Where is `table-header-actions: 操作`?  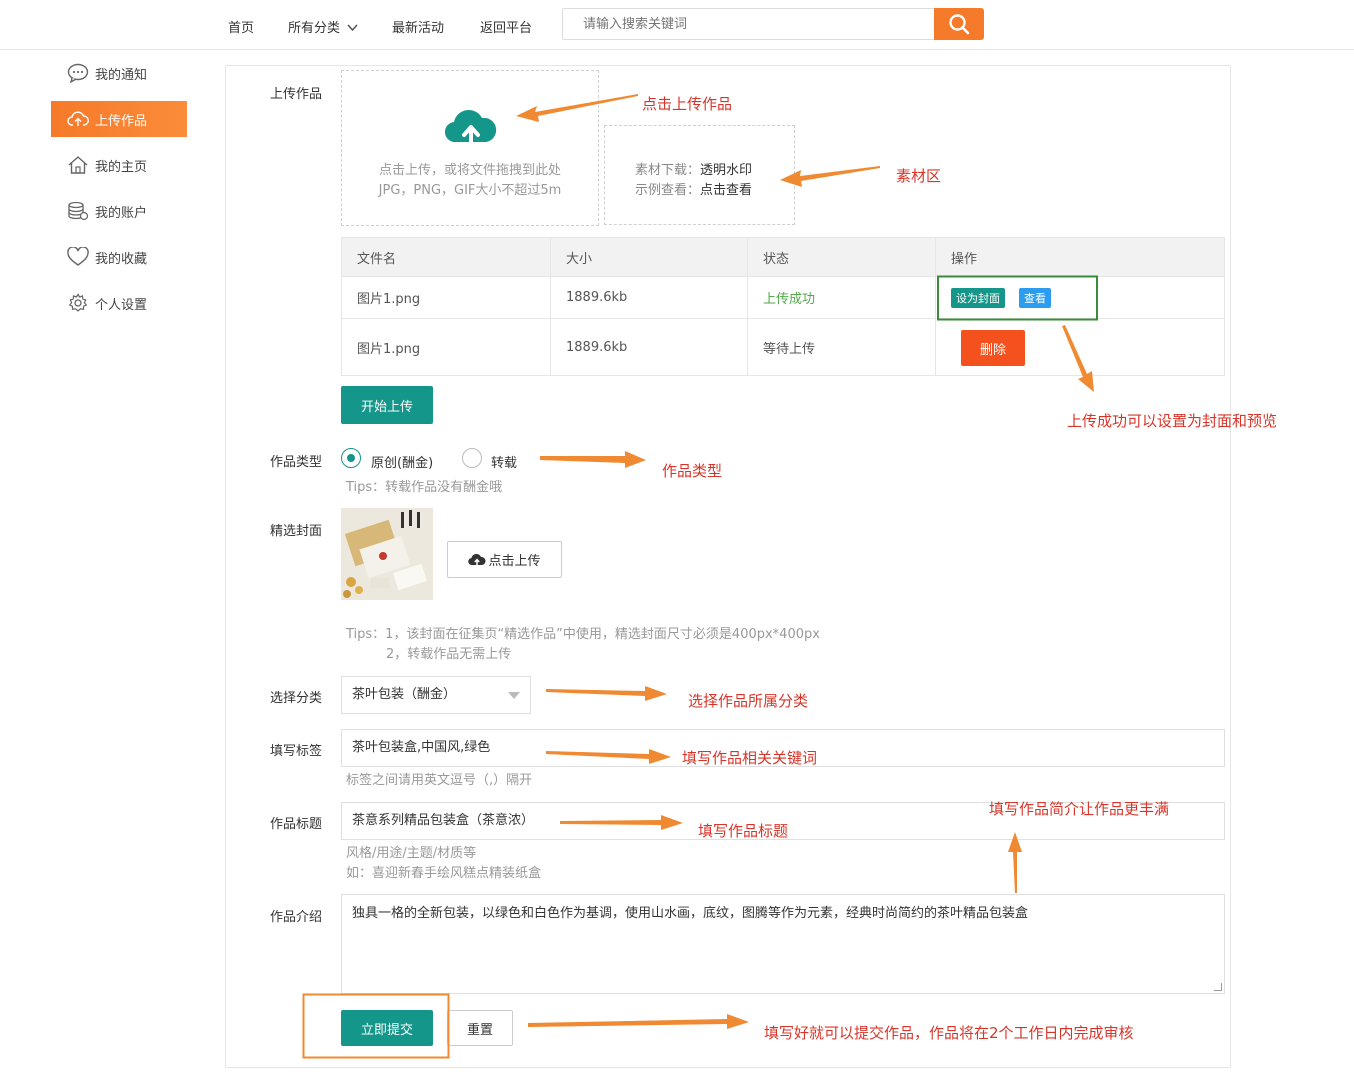
table-header-actions: 操作 is located at coordinates (1080, 257).